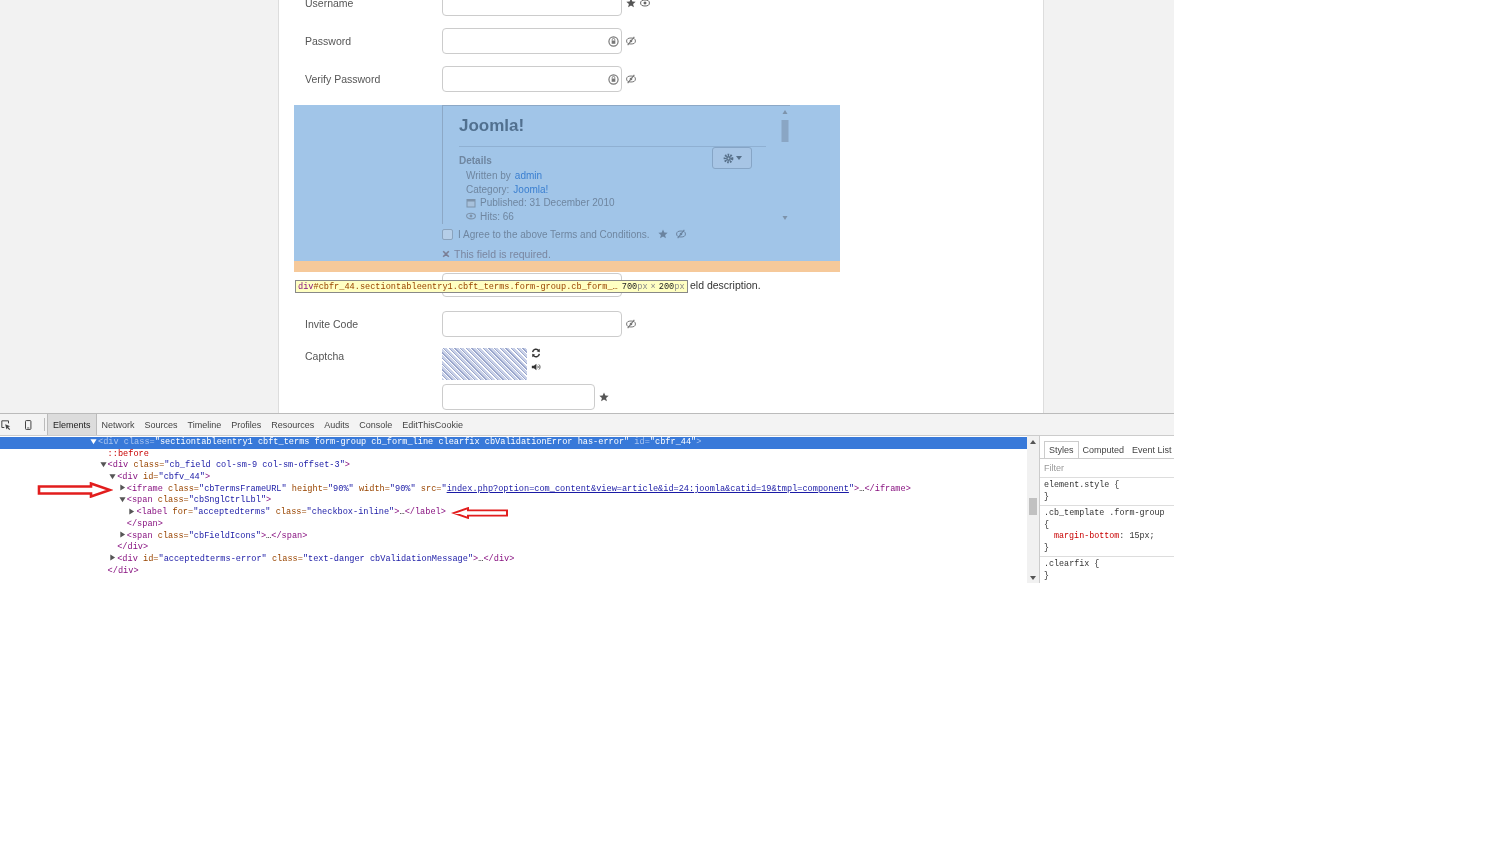 The image size is (1500, 844). I want to click on devtools-tab: EditThisCookie, so click(432, 424).